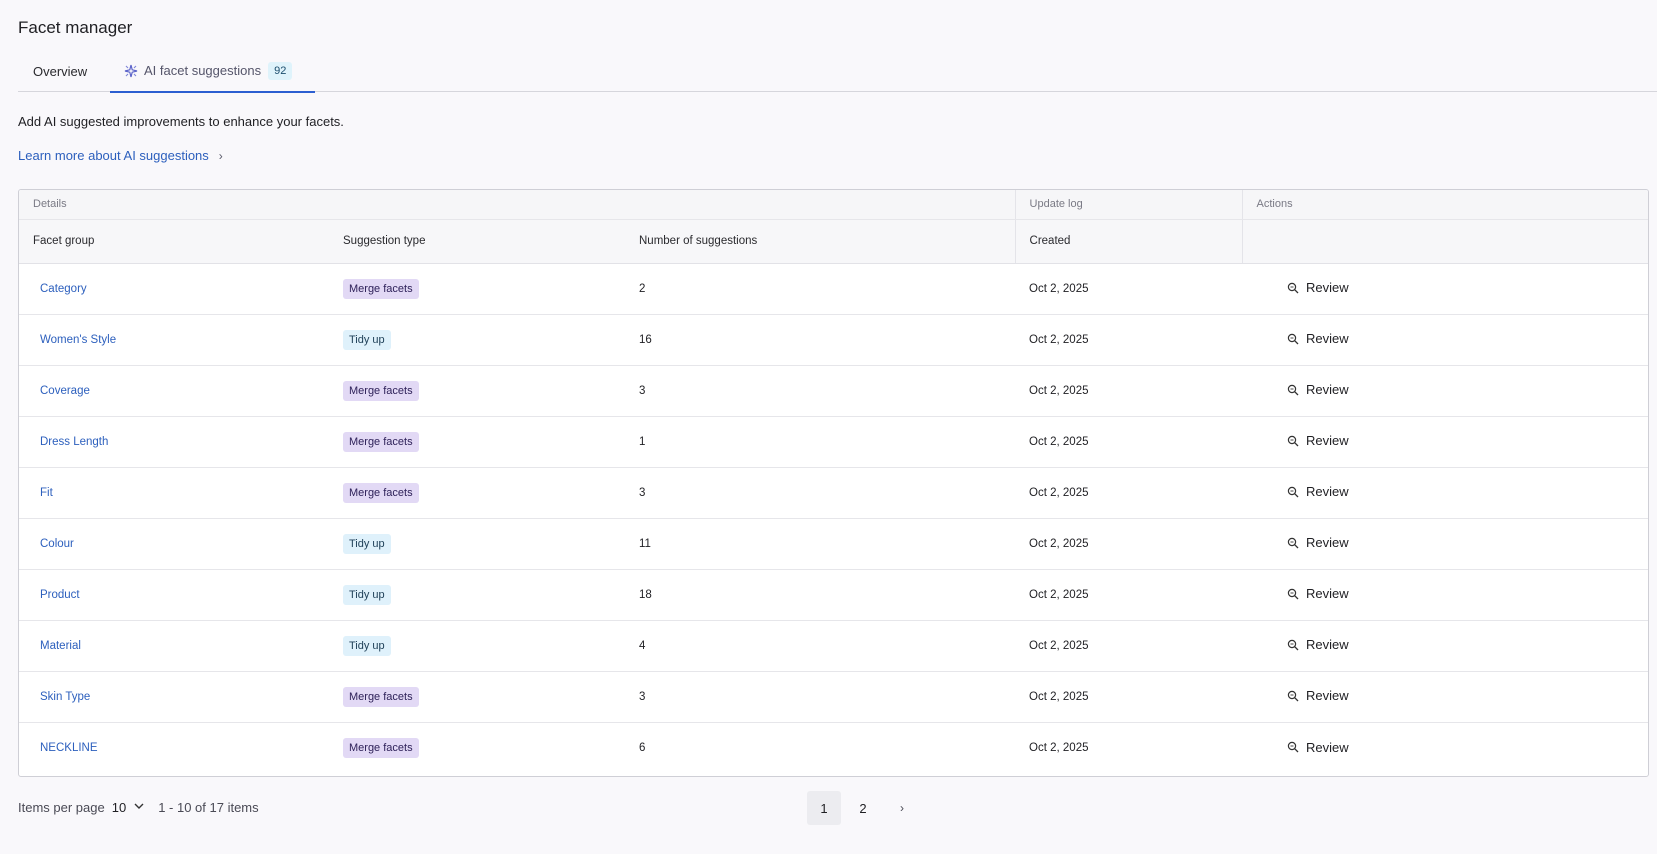  Describe the element at coordinates (863, 808) in the screenshot. I see `page-button-2: 2` at that location.